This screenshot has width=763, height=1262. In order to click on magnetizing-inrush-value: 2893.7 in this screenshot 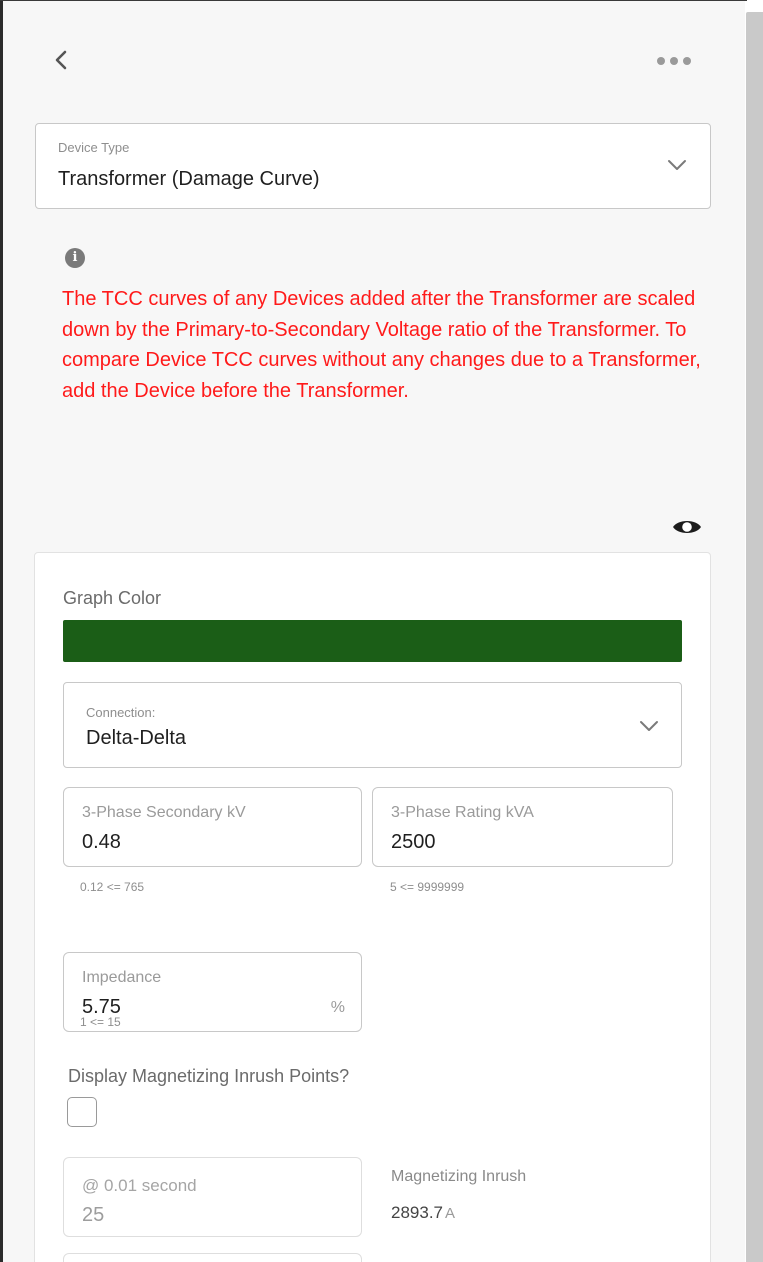, I will do `click(417, 1212)`.